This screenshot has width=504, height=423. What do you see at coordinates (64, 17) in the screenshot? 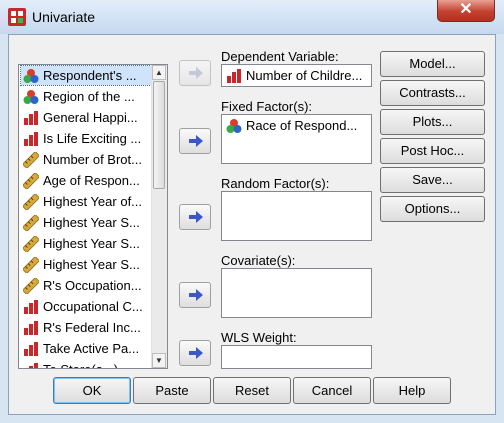
I see `window-title: Univariate` at bounding box center [64, 17].